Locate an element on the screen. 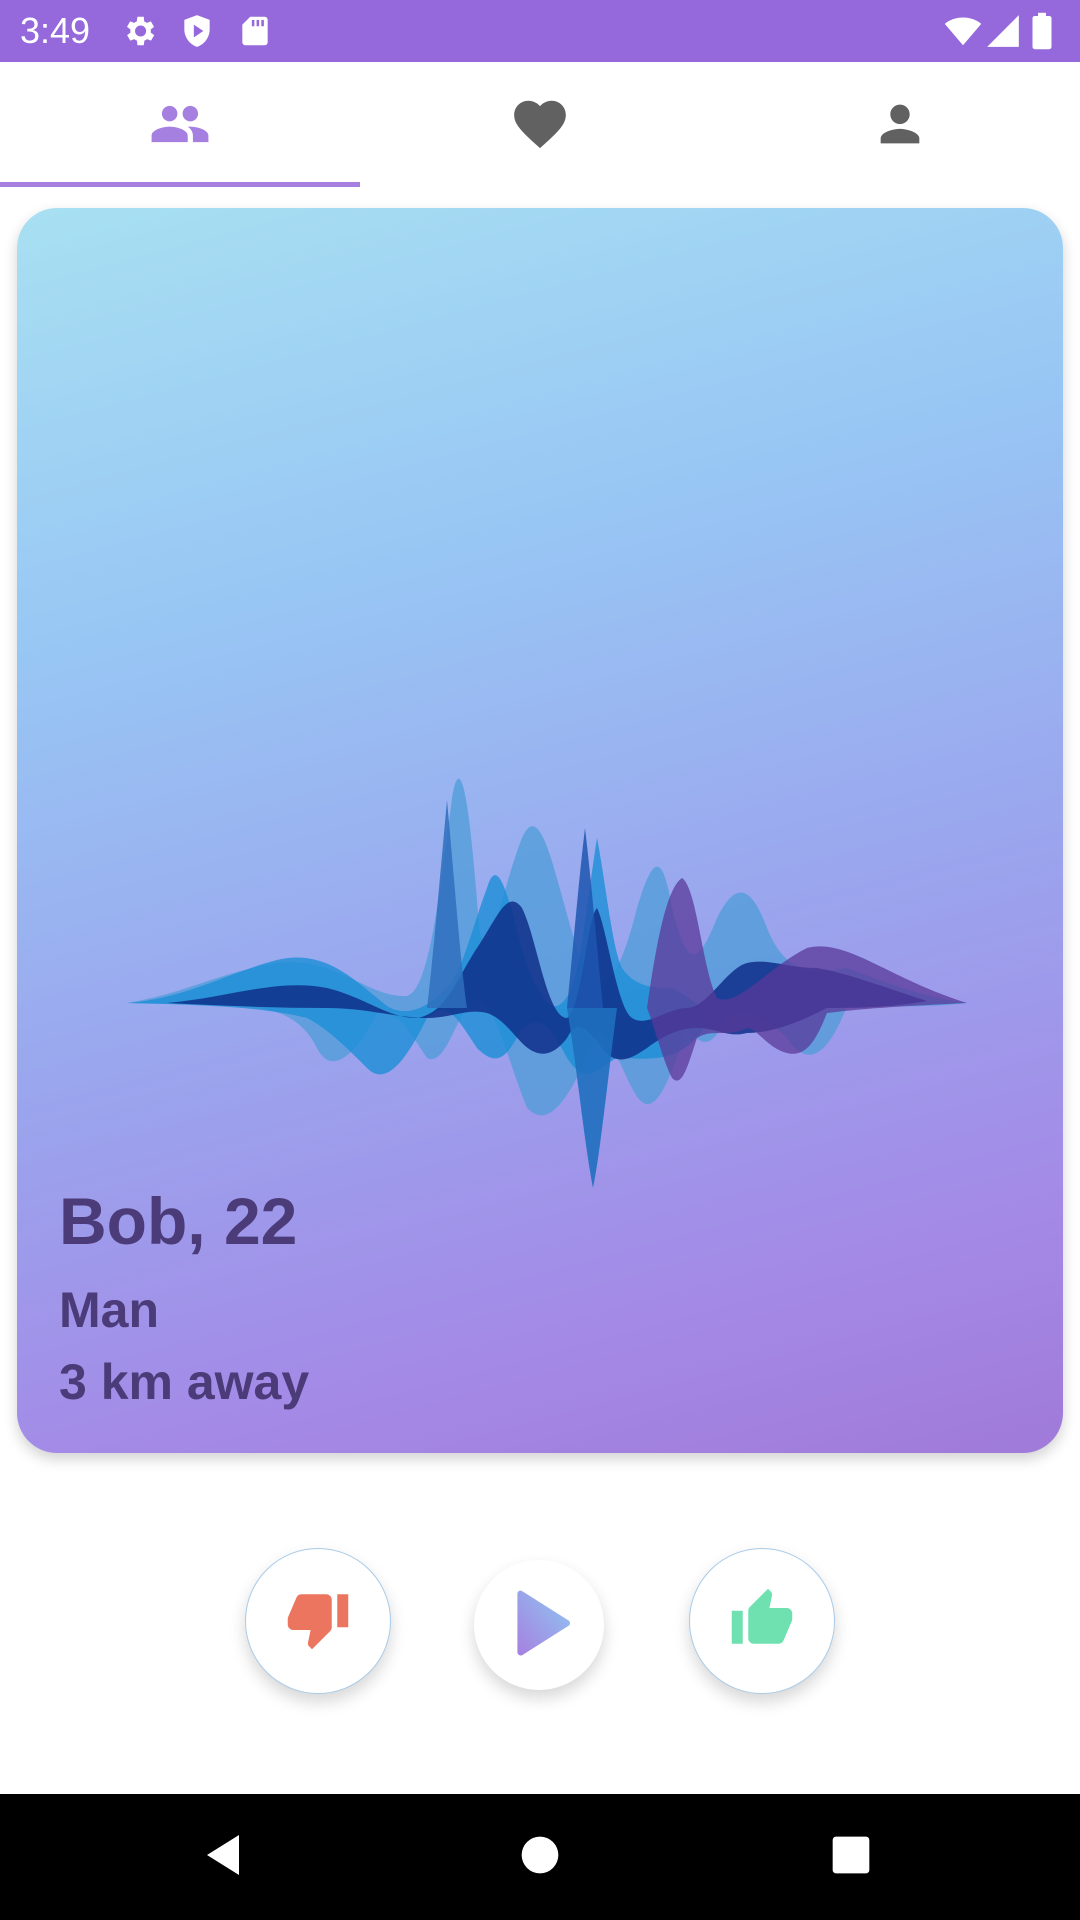 The height and width of the screenshot is (1920, 1080). play-button is located at coordinates (539, 1625).